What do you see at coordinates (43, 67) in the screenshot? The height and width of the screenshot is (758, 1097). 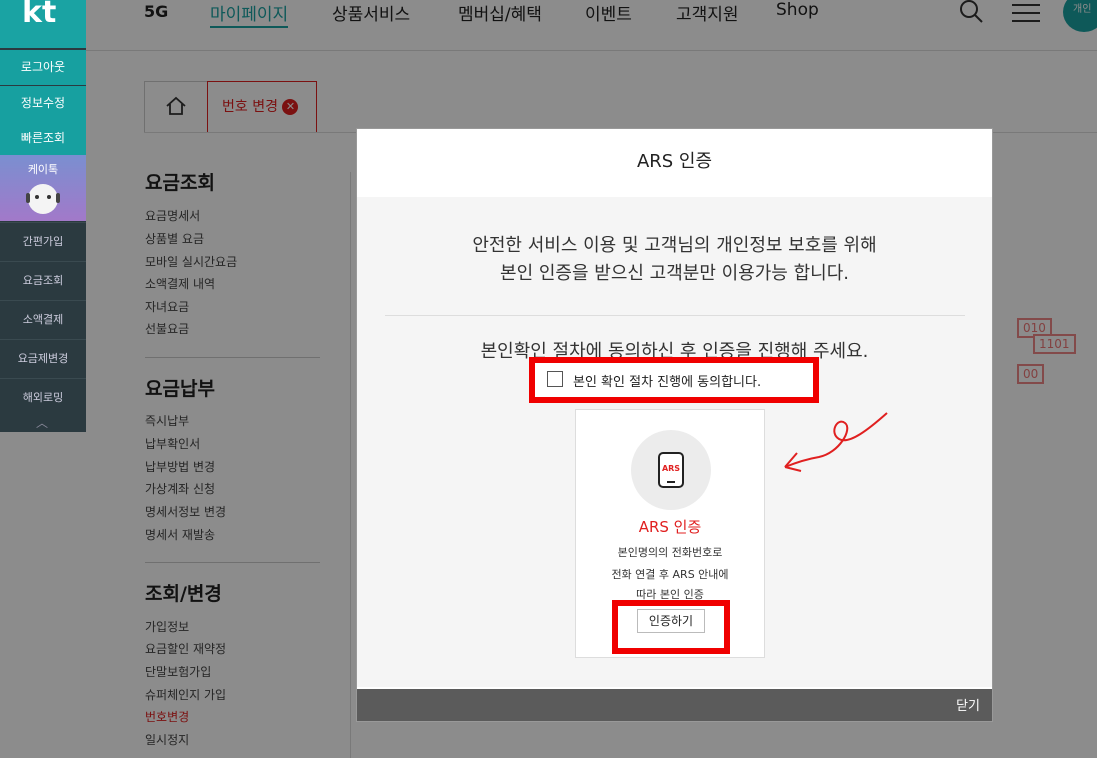 I see `quick-logout: 로그아웃` at bounding box center [43, 67].